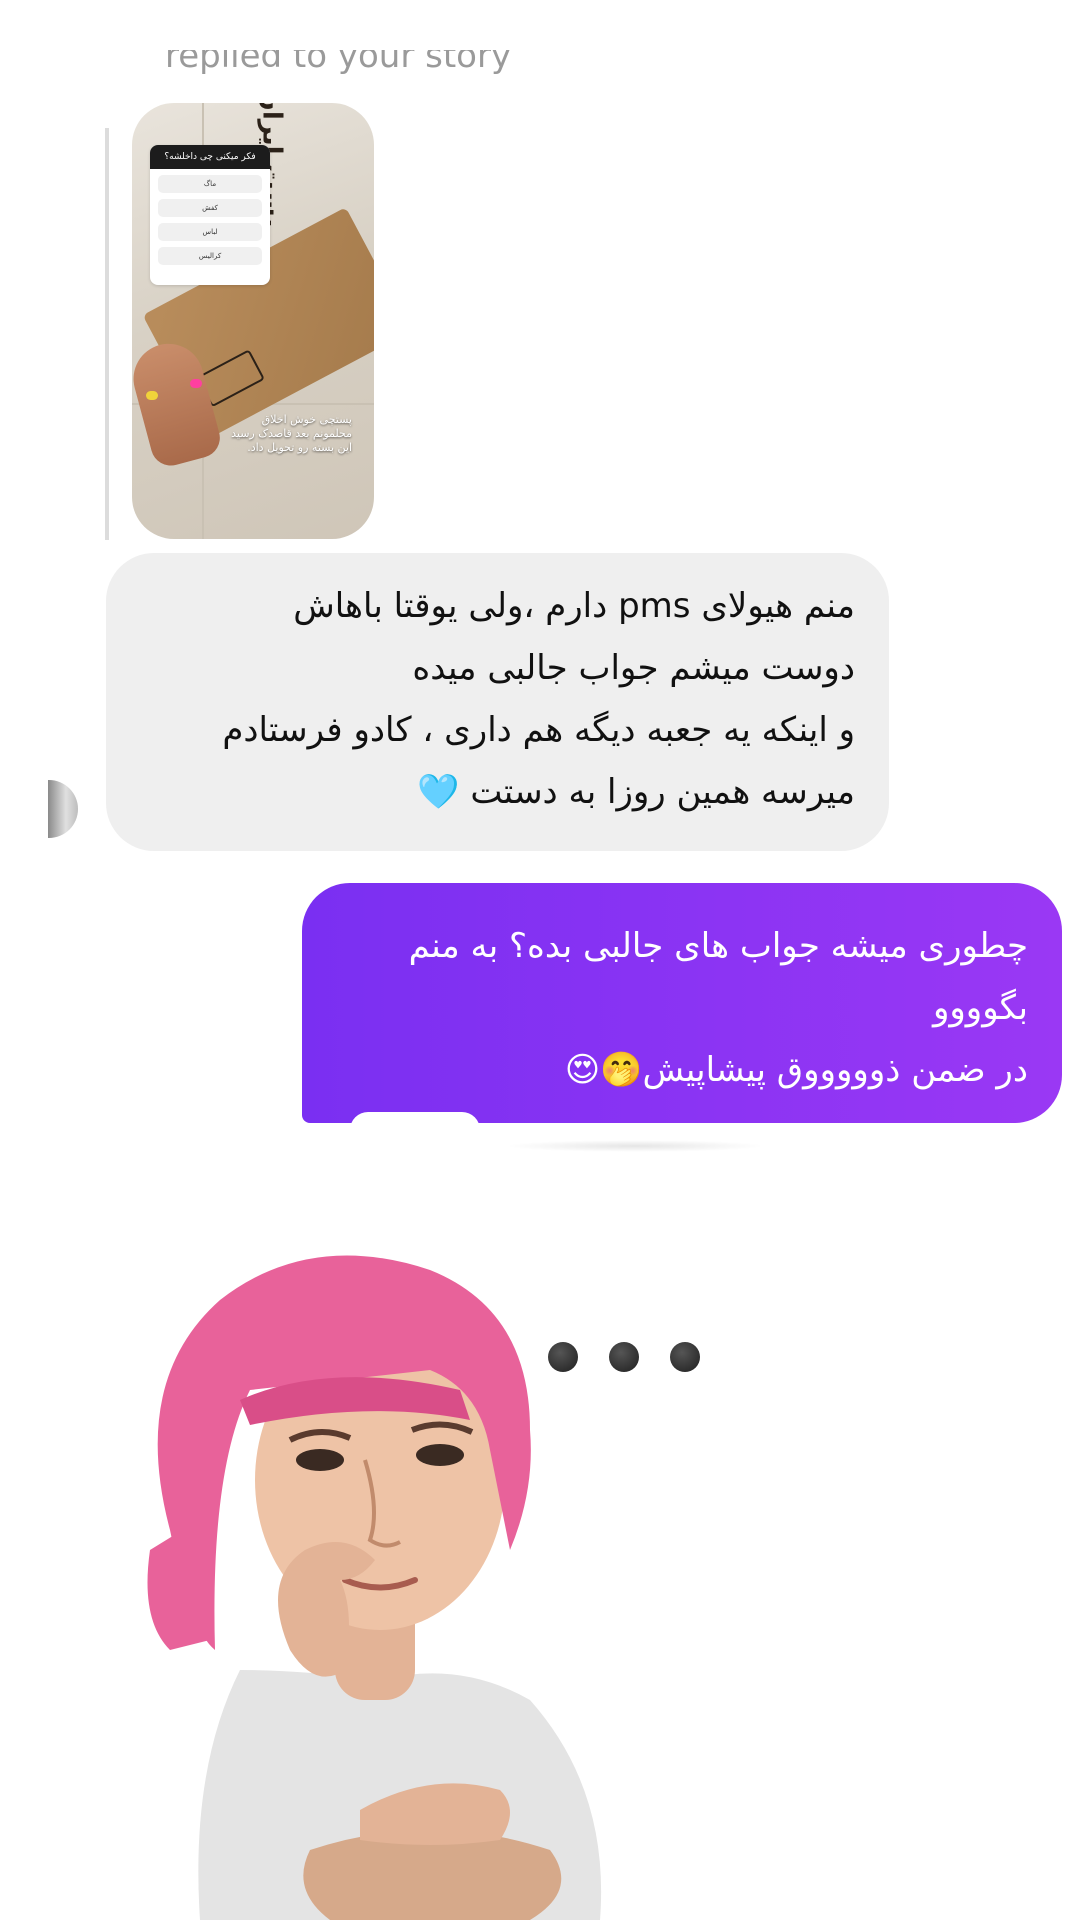  I want to click on message-line: دوست میشم جواب جالبی میده, so click(633, 668).